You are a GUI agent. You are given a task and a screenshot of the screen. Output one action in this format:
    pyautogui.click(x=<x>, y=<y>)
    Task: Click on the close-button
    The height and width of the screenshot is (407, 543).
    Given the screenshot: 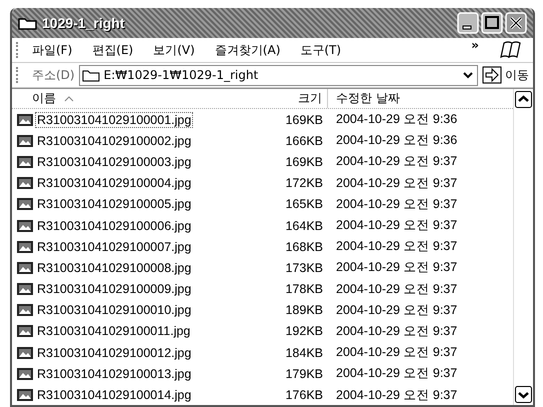 What is the action you would take?
    pyautogui.click(x=516, y=23)
    